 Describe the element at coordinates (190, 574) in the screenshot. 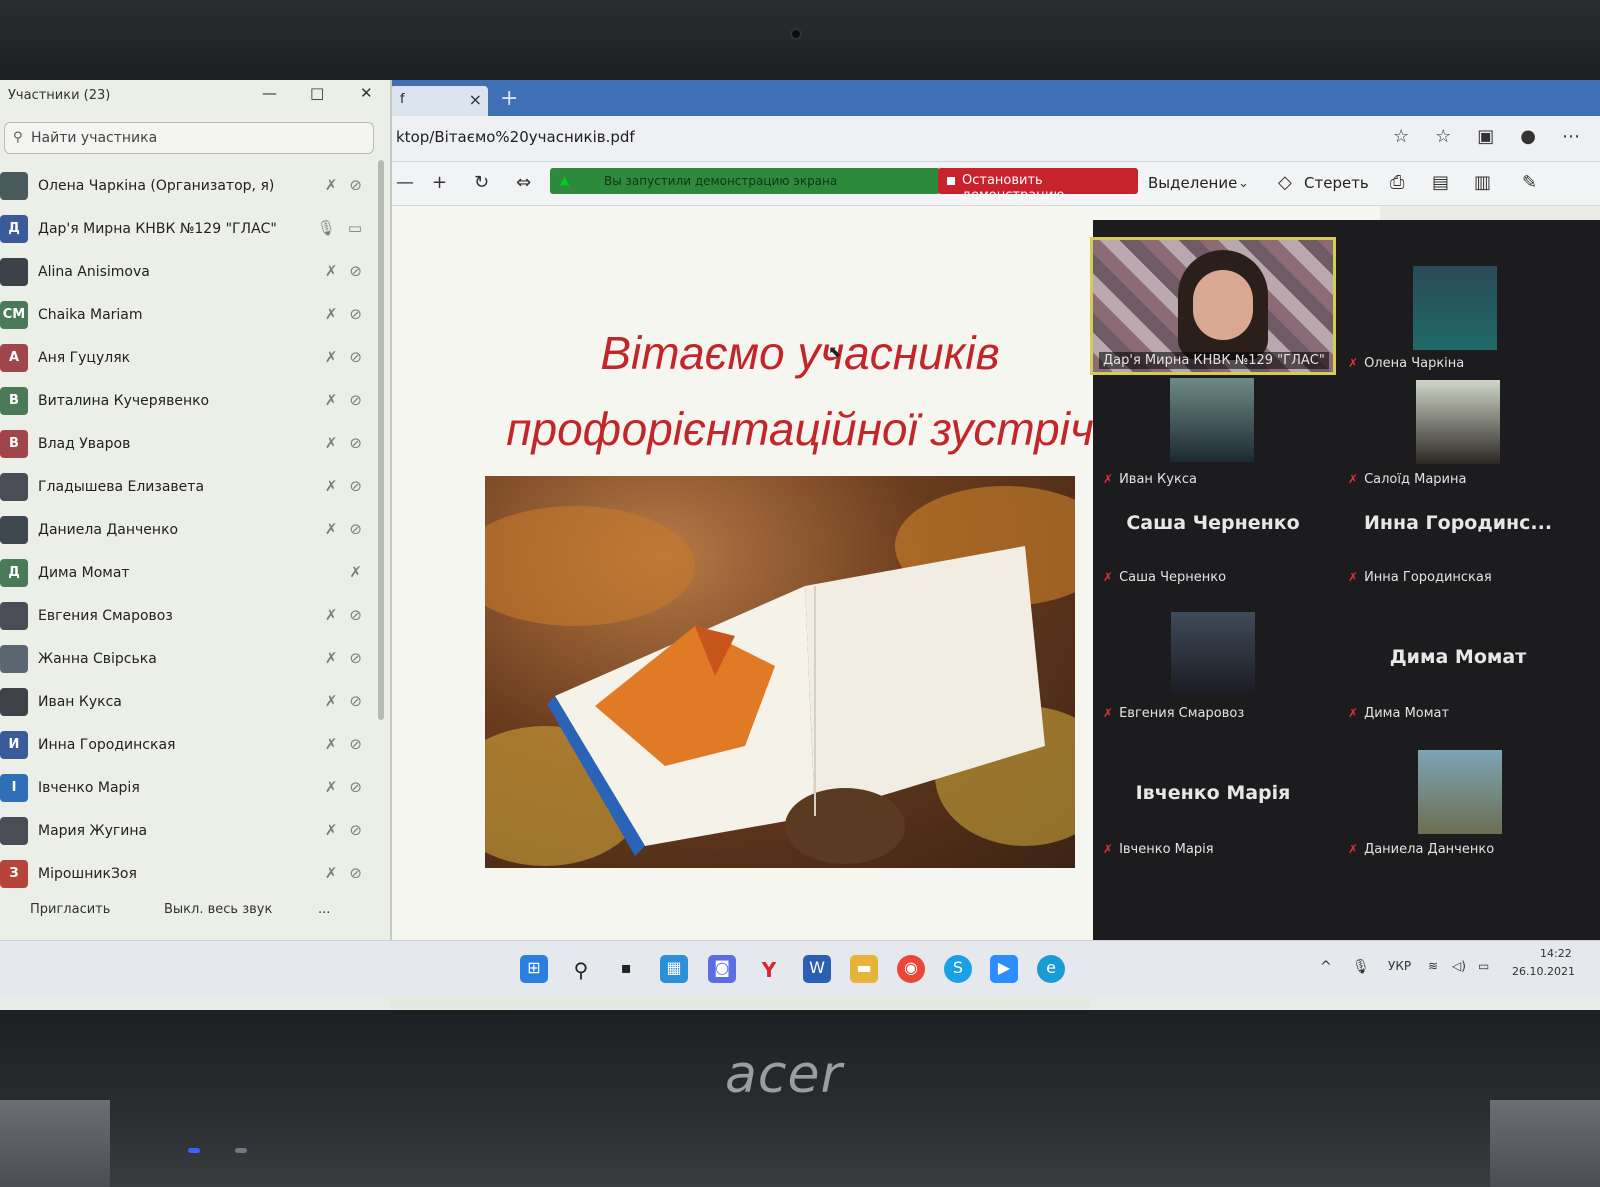

I see `participant-row: Д Дима Момат ✗` at that location.